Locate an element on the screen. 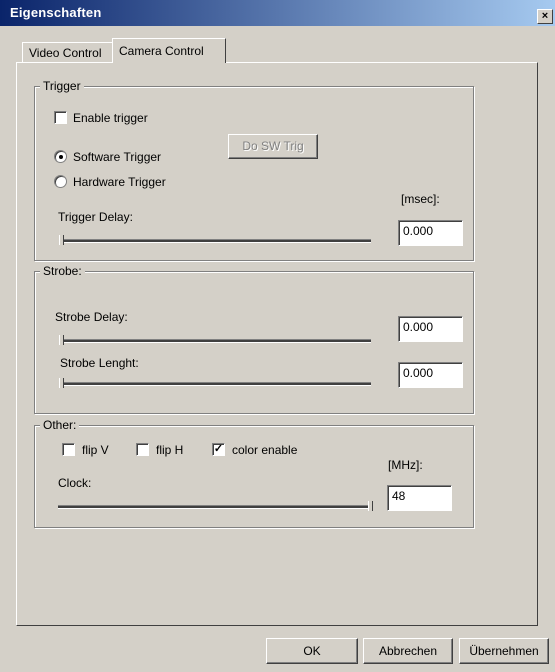 The height and width of the screenshot is (672, 555). flip-v-checkbox is located at coordinates (68, 449).